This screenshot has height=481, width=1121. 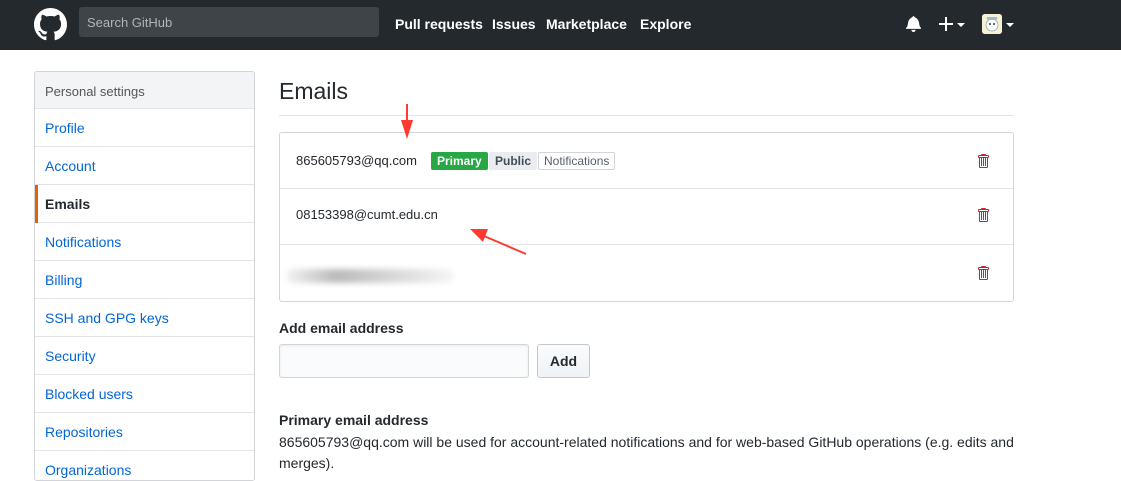 I want to click on sidebar-heading: Personal settings, so click(x=144, y=90).